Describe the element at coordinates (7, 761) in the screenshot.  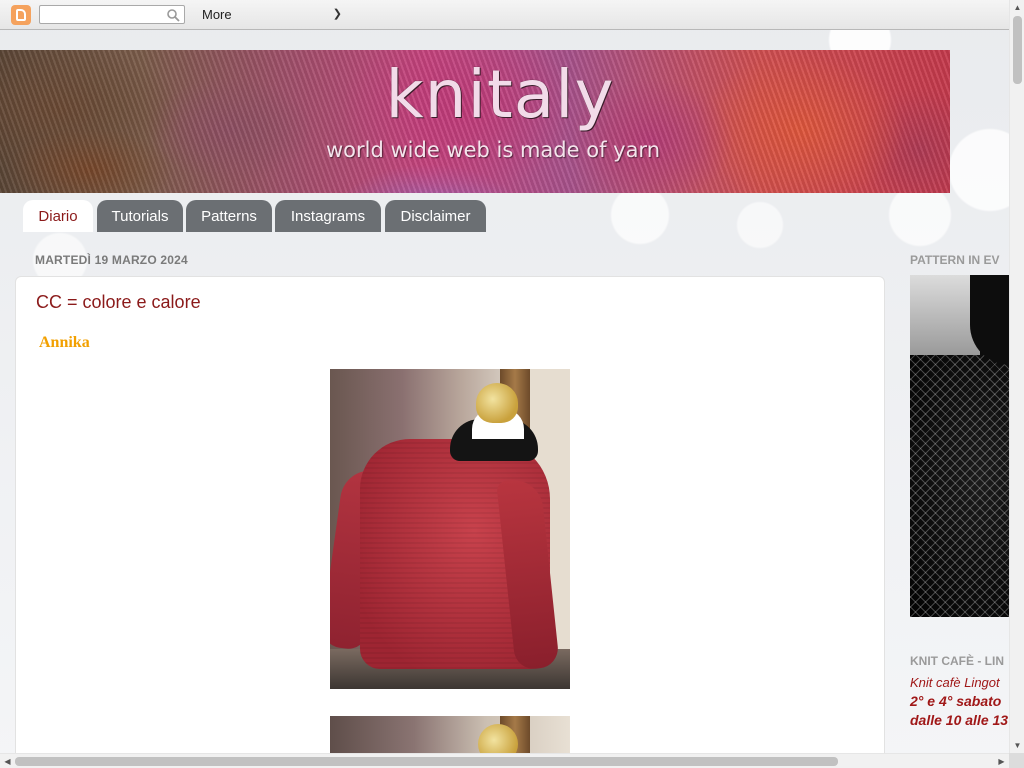
I see `scroll-left-icon: ◀` at that location.